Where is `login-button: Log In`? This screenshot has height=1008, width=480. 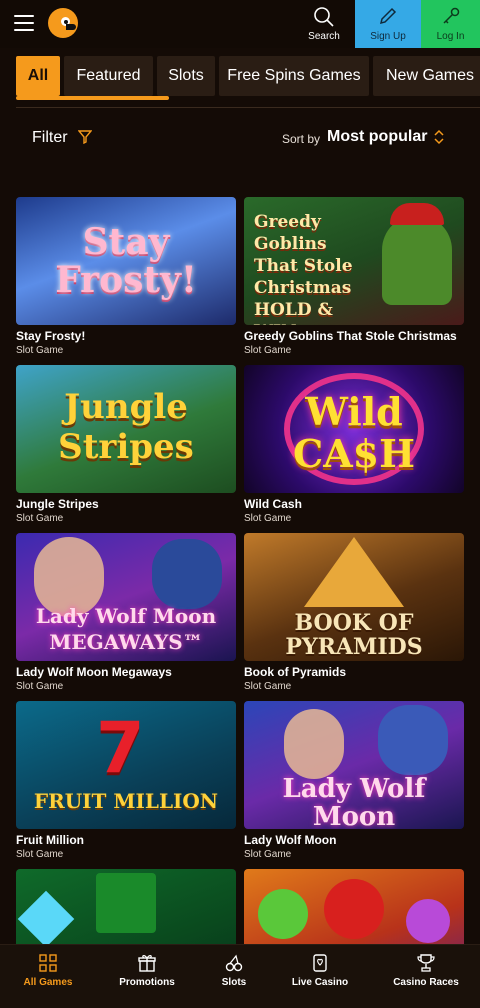 login-button: Log In is located at coordinates (450, 24).